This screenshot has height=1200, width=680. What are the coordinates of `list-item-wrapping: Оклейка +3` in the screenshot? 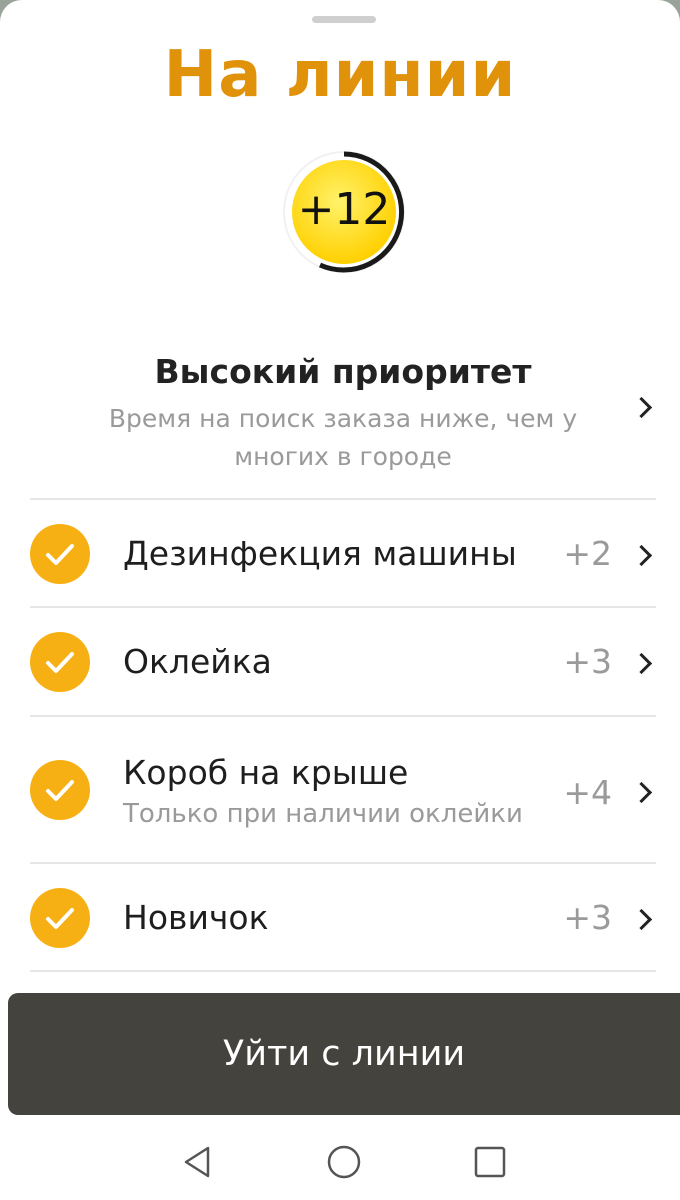 It's located at (343, 661).